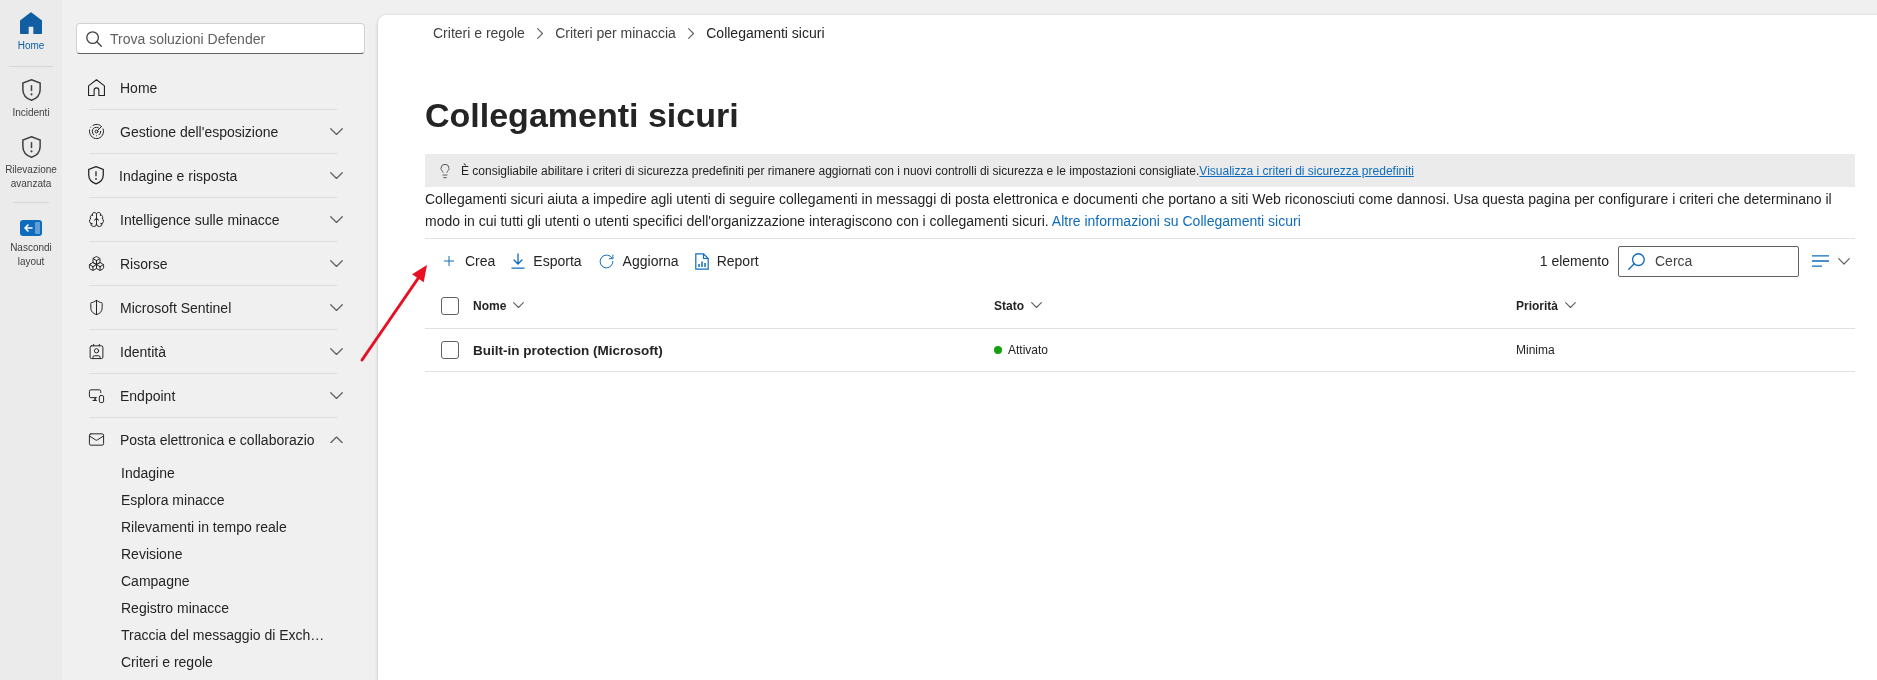 Image resolution: width=1877 pixels, height=680 pixels. I want to click on nav-subitem: Criteri e regole, so click(220, 661).